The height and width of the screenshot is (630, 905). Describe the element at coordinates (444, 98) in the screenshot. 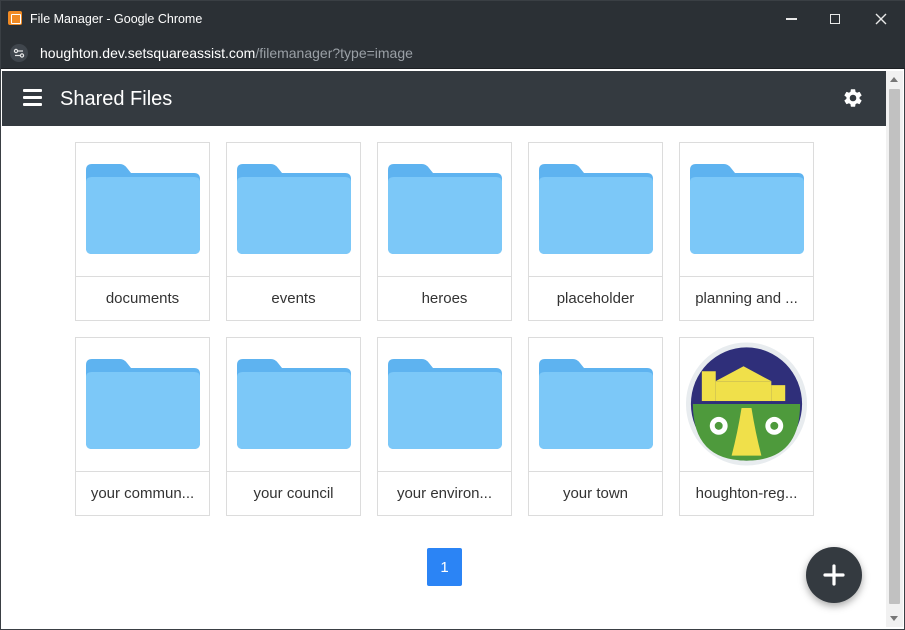

I see `app-header: Shared Files` at that location.